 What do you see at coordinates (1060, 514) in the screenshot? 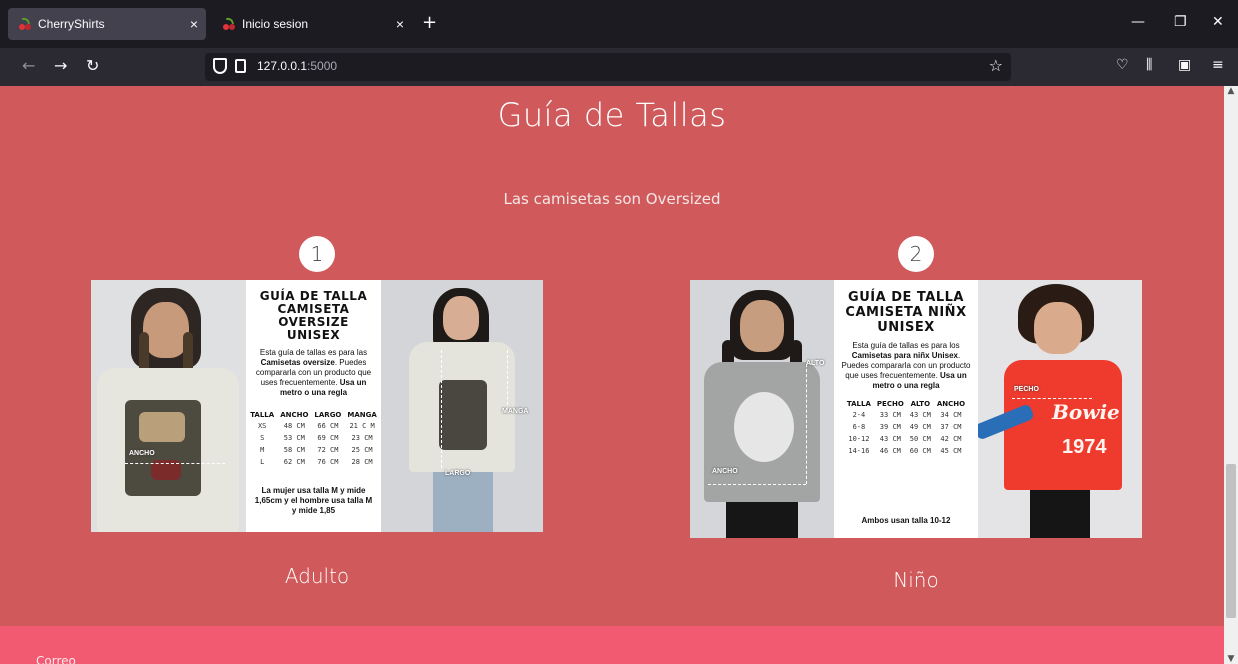
I see `pants` at bounding box center [1060, 514].